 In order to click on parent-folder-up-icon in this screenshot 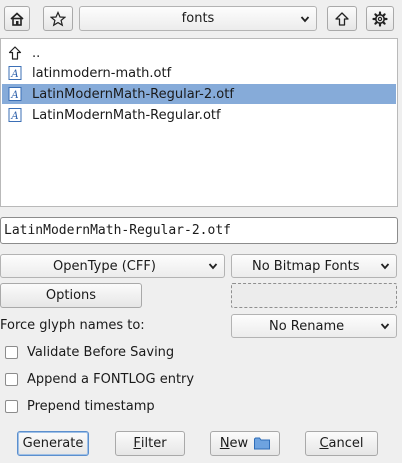, I will do `click(15, 53)`.